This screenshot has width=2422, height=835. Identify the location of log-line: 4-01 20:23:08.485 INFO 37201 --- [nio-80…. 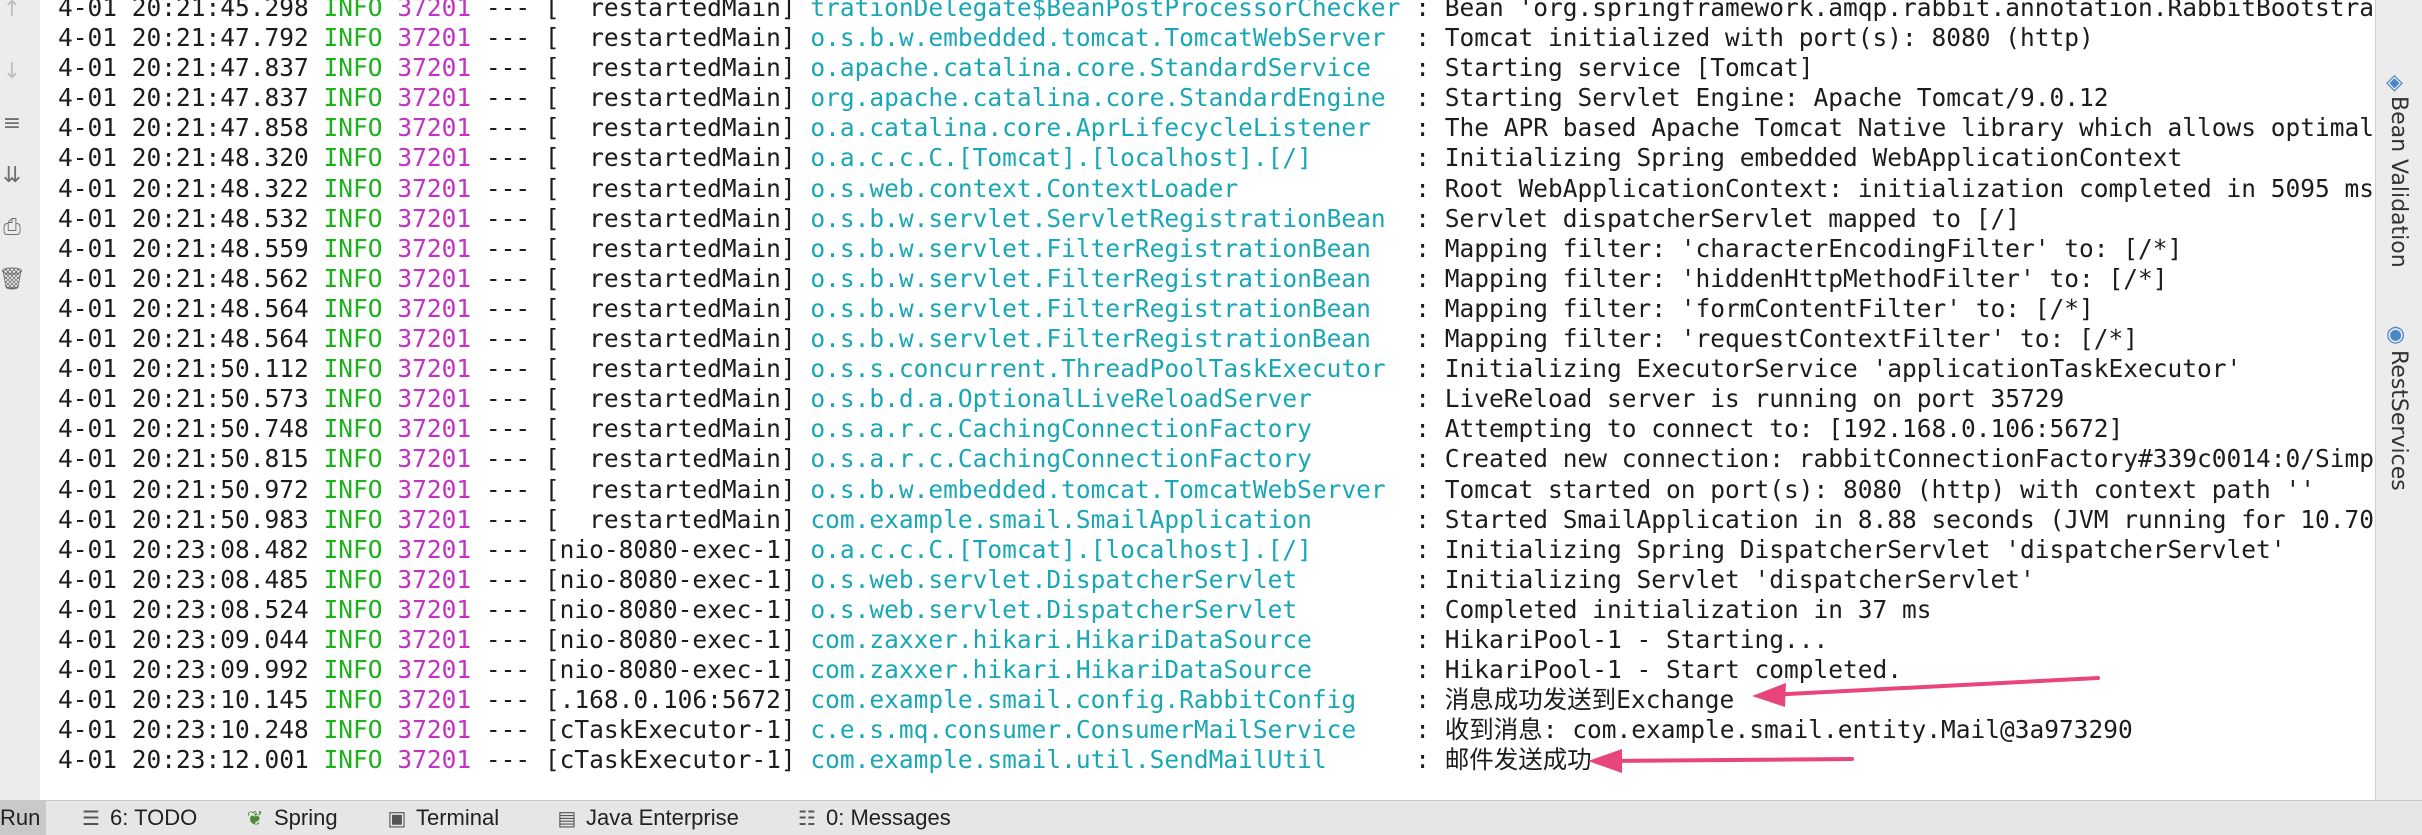
(1216, 580).